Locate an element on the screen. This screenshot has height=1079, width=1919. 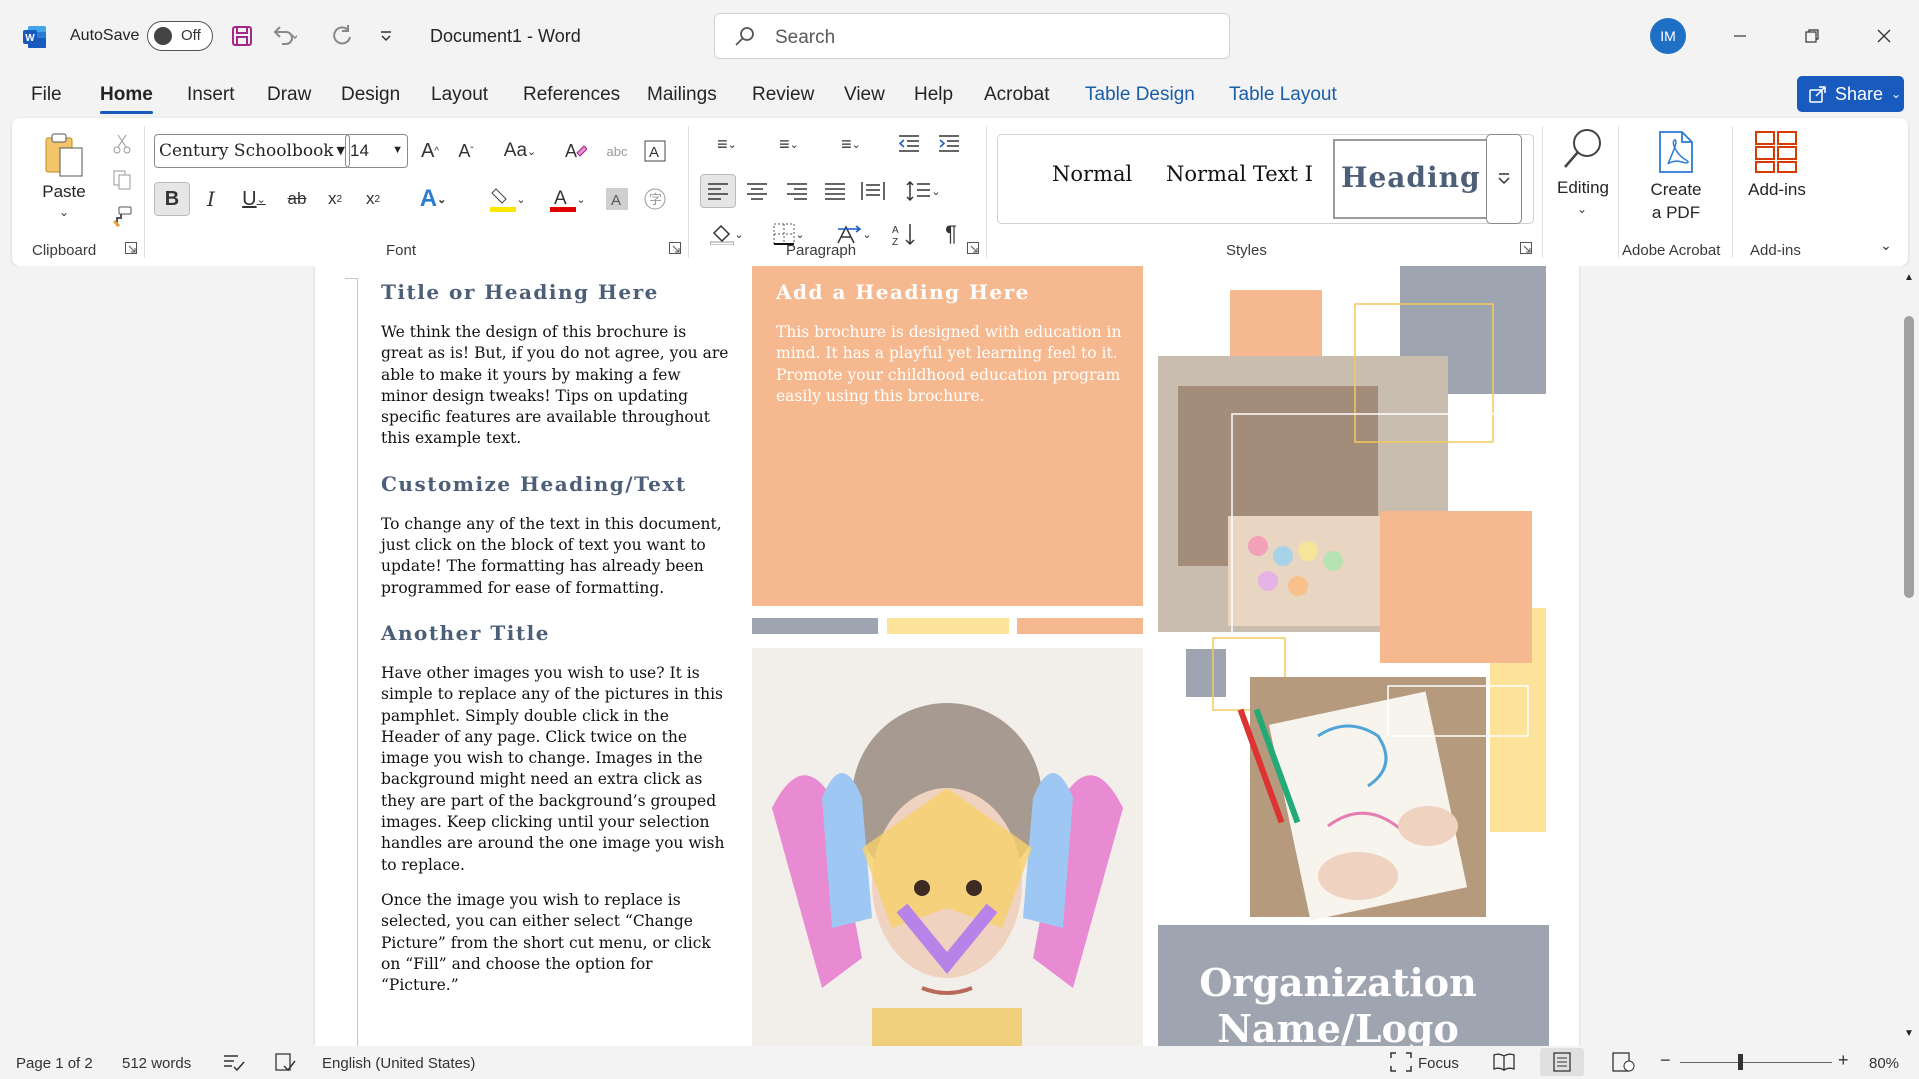
customize-quick-access-icon is located at coordinates (386, 36).